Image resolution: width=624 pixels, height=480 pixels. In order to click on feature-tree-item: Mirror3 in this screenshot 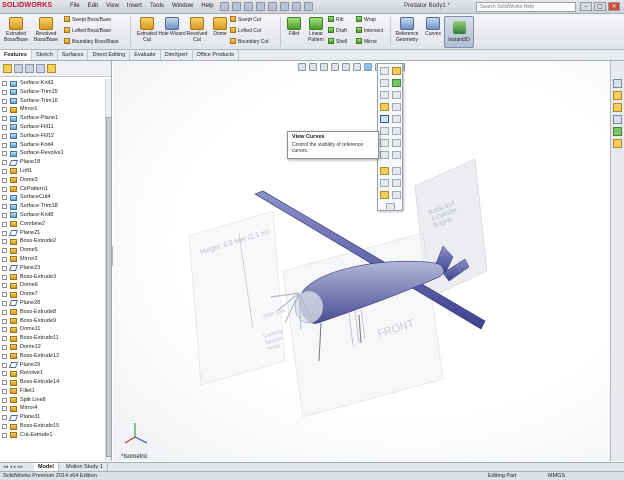, I will do `click(52, 259)`.